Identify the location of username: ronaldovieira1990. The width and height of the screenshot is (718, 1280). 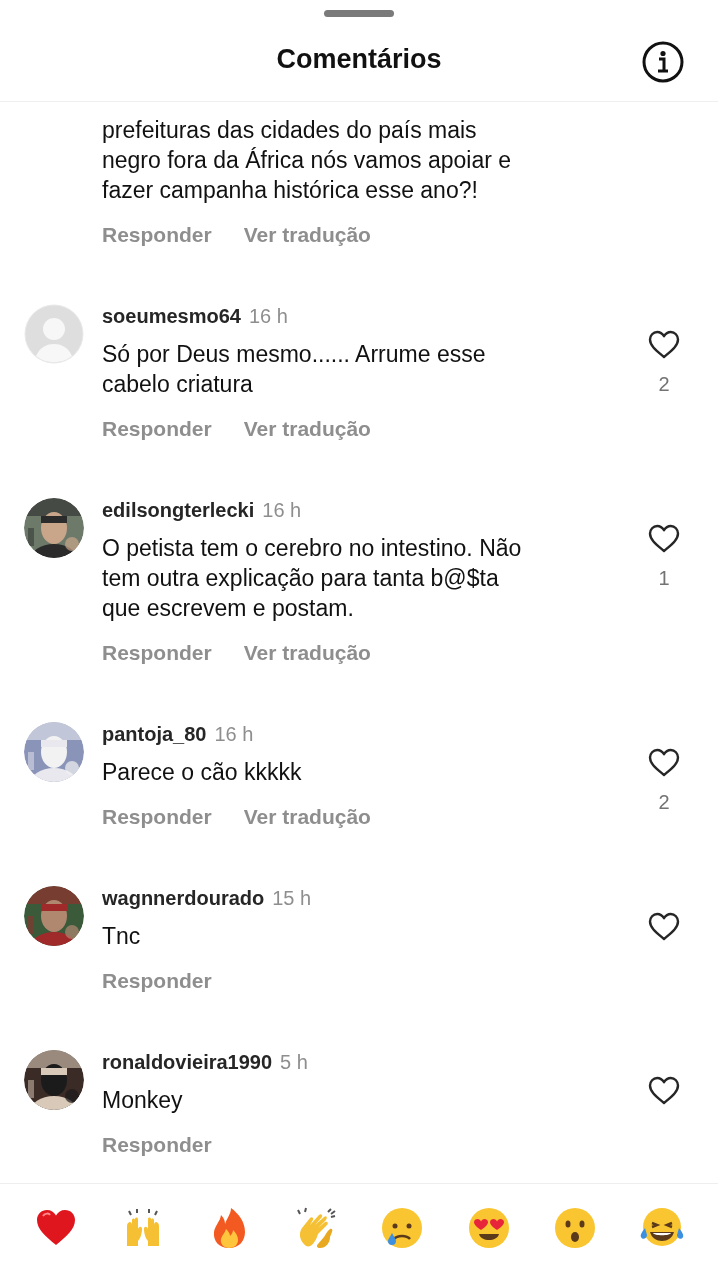
(187, 1062).